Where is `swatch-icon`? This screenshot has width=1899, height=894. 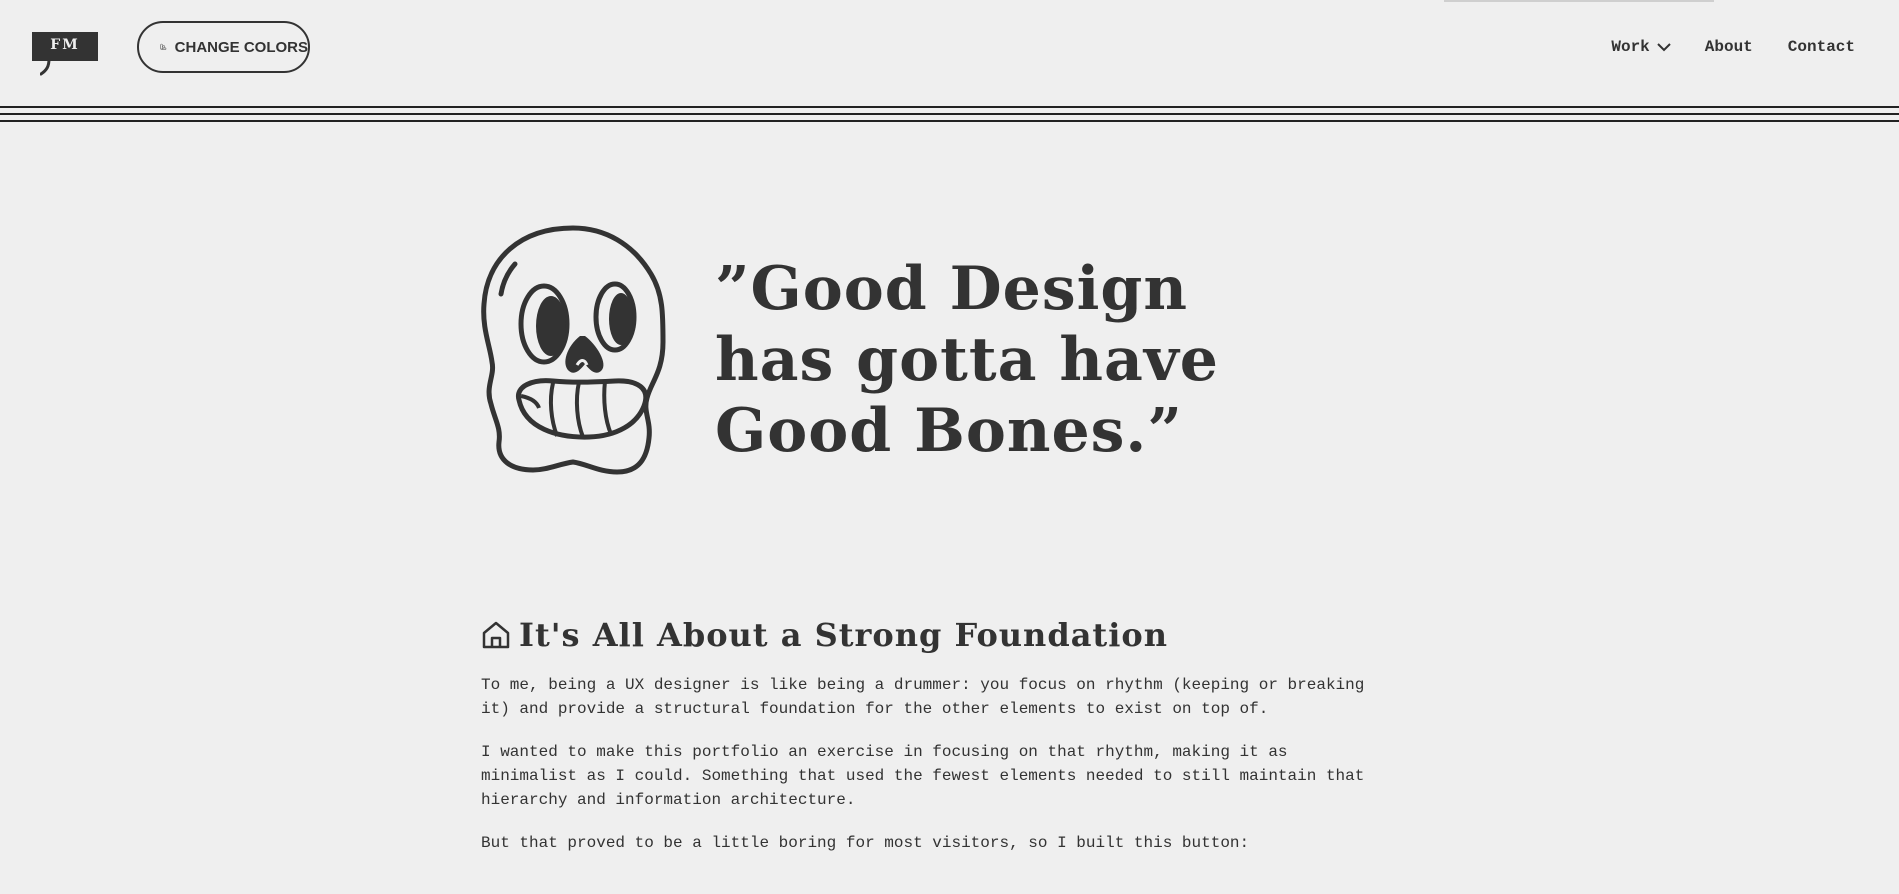
swatch-icon is located at coordinates (163, 46).